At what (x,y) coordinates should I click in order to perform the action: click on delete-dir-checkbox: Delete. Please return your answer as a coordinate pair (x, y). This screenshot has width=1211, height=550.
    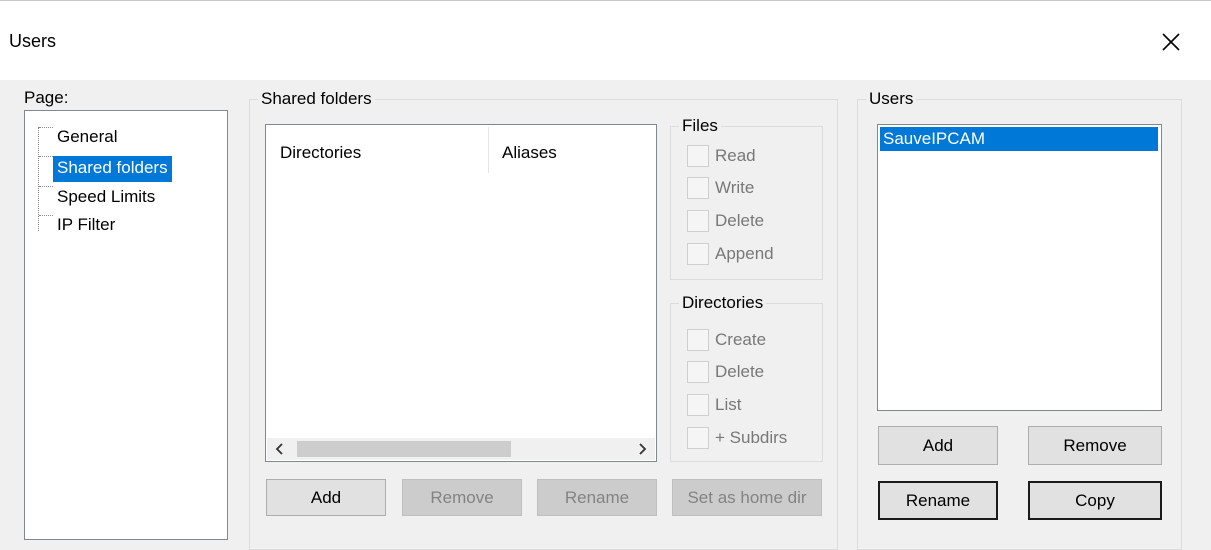
    Looking at the image, I should click on (725, 372).